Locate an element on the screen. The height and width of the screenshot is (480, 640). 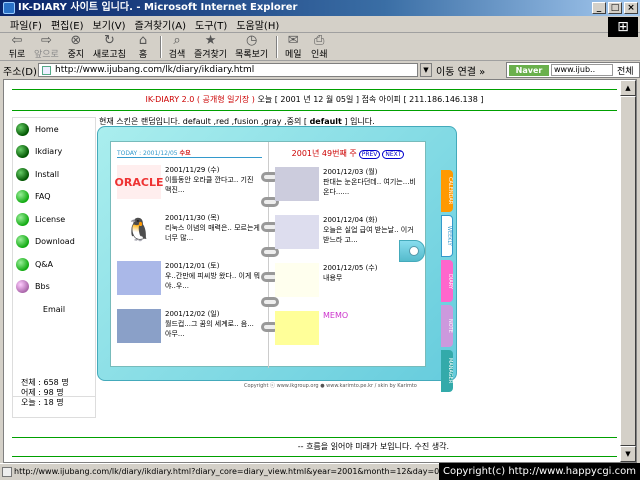
clasp-button-icon is located at coordinates (414, 251).